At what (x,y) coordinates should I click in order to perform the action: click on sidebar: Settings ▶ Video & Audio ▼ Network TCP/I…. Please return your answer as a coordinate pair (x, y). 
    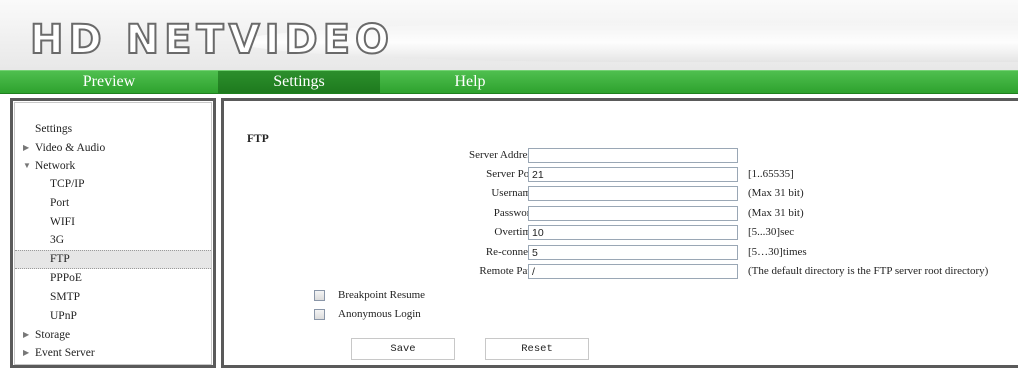
    Looking at the image, I should click on (113, 233).